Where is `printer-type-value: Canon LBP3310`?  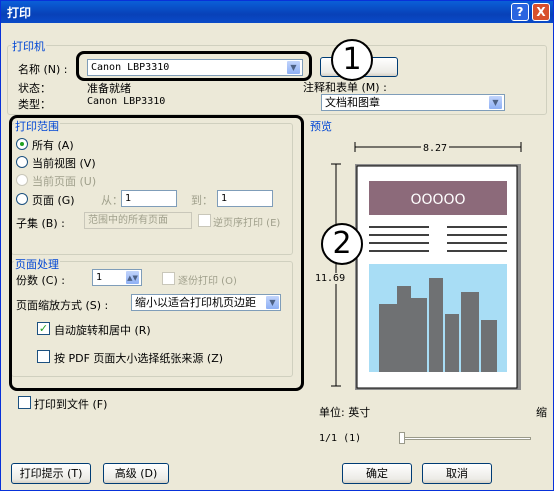
printer-type-value: Canon LBP3310 is located at coordinates (126, 101).